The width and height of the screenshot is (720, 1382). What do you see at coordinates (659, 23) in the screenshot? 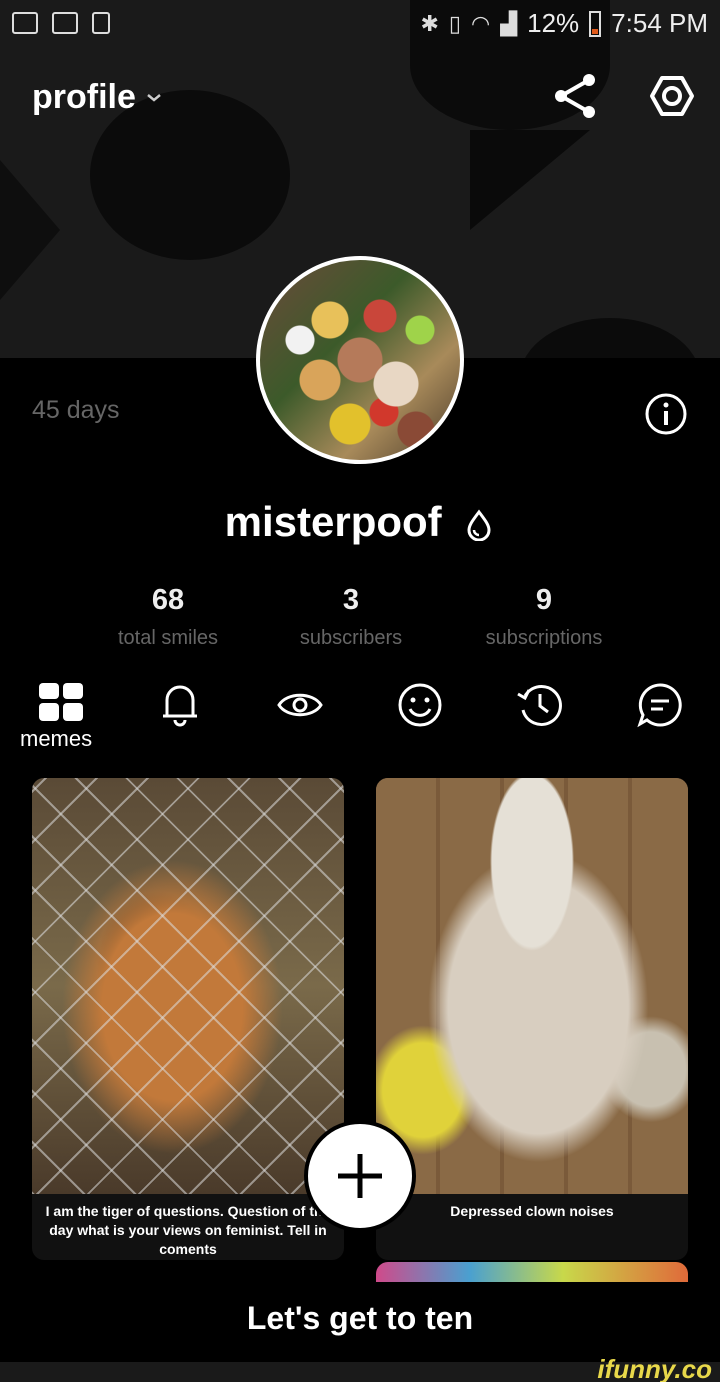
I see `clock: 7:54 PM` at bounding box center [659, 23].